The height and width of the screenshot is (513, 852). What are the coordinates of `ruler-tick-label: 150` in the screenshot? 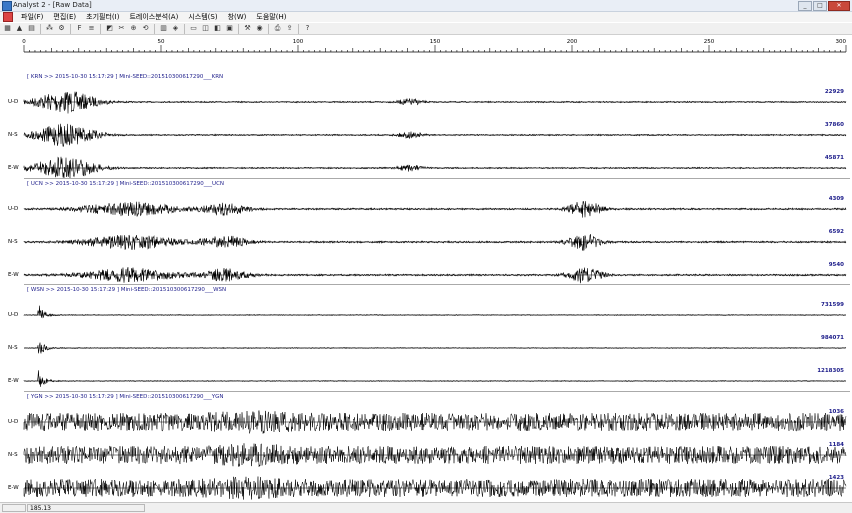 It's located at (435, 42).